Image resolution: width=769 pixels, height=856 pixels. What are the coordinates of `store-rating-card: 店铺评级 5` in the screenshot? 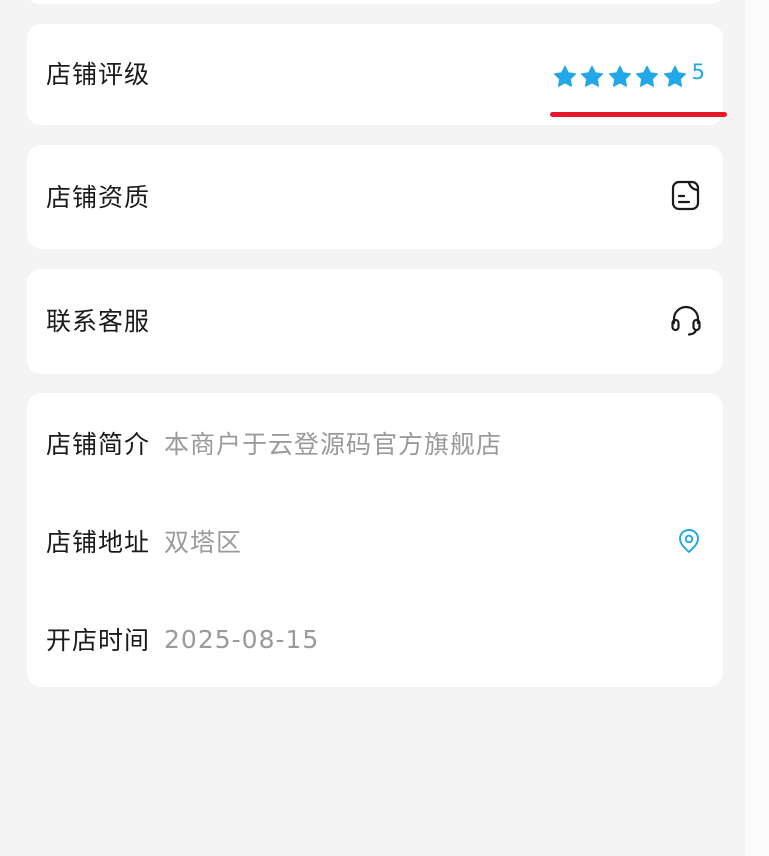 It's located at (375, 74).